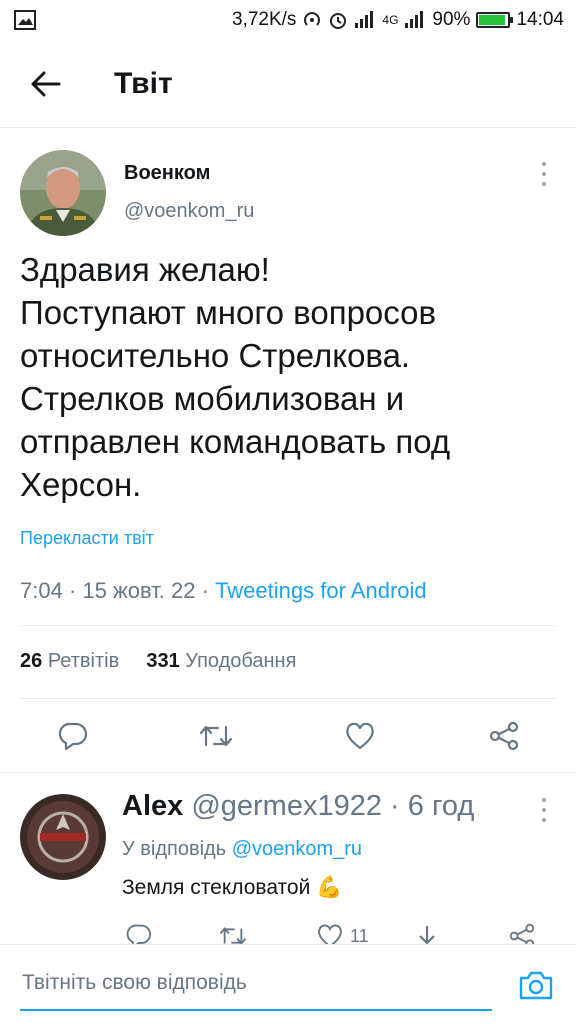  What do you see at coordinates (63, 837) in the screenshot?
I see `reply-avatar` at bounding box center [63, 837].